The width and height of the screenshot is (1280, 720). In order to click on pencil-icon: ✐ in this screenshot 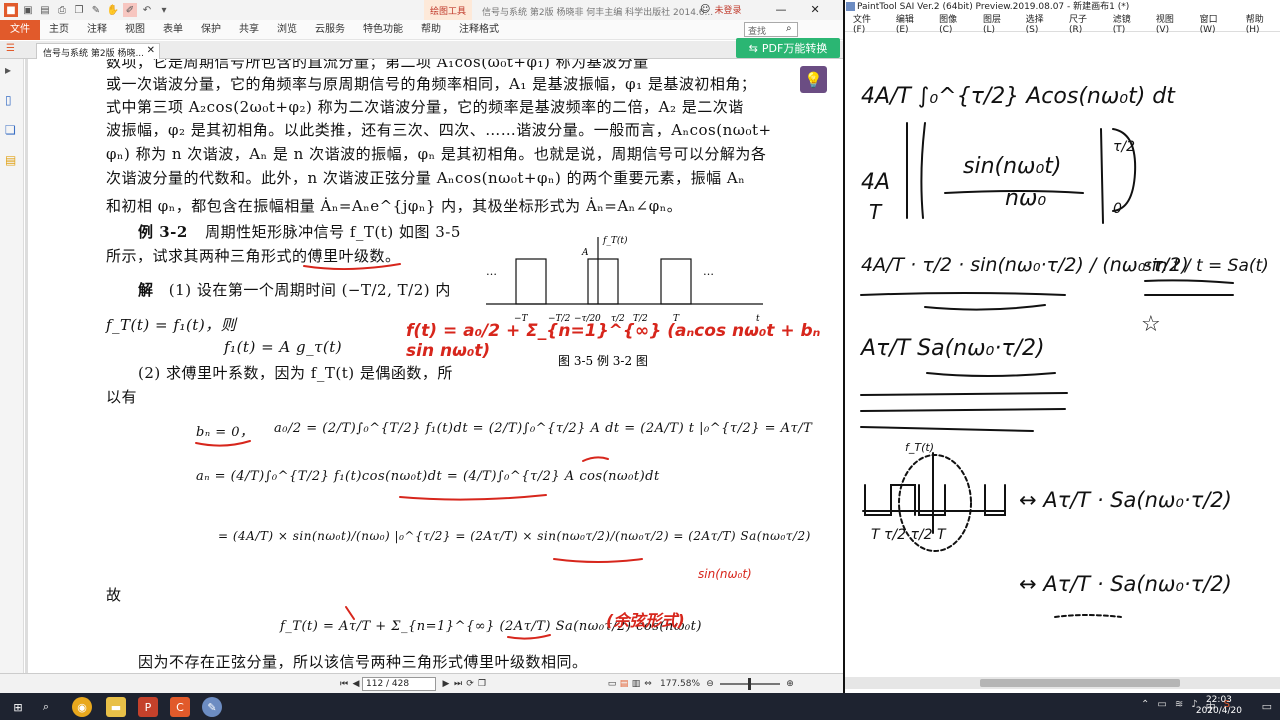, I will do `click(130, 10)`.